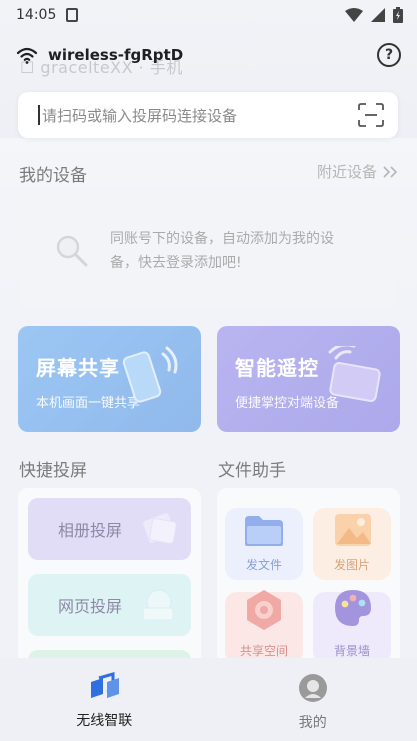 This screenshot has width=417, height=741. What do you see at coordinates (53, 471) in the screenshot?
I see `quick-cast-title: 快捷投屏` at bounding box center [53, 471].